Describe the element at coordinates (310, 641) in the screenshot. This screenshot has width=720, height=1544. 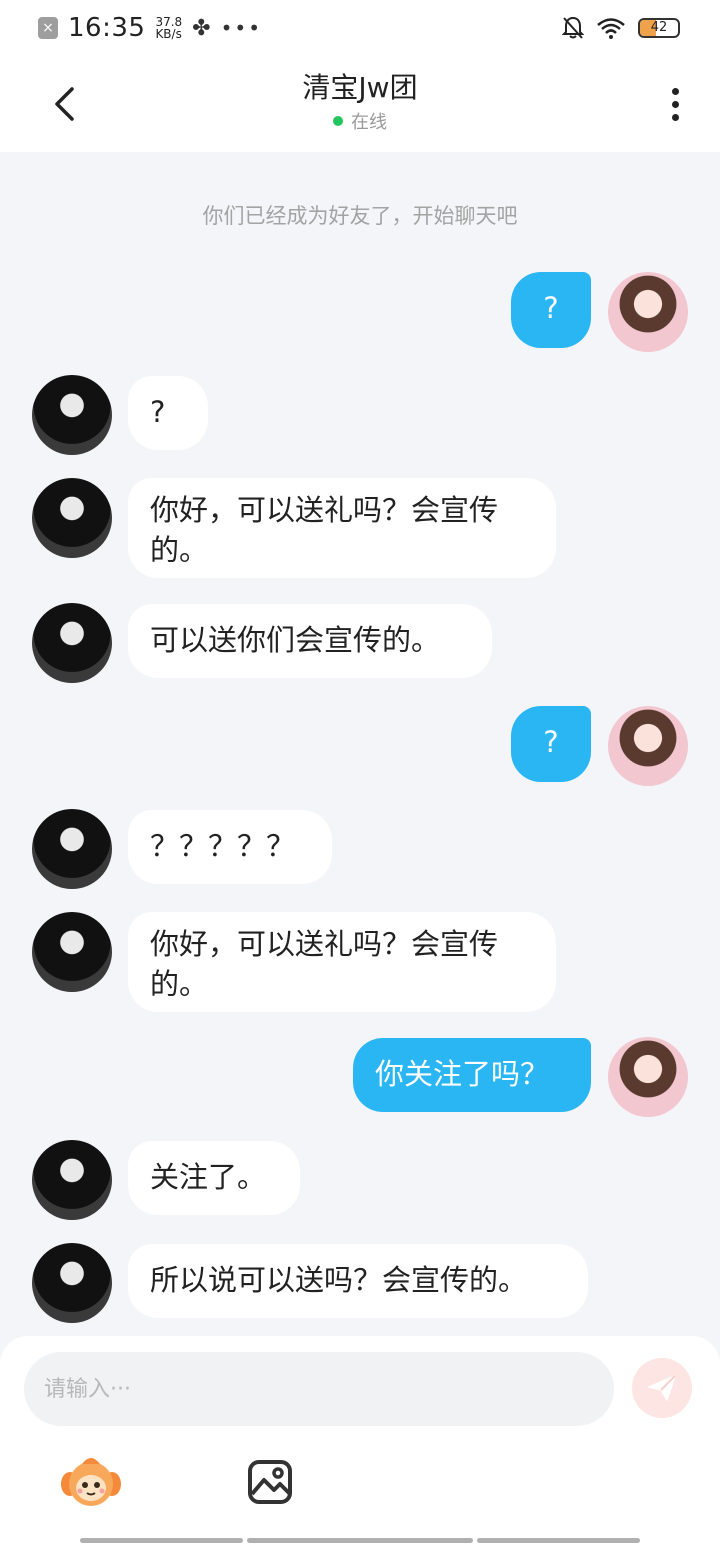
I see `message-bubble-incoming: 可以送你们会宣传的。` at that location.